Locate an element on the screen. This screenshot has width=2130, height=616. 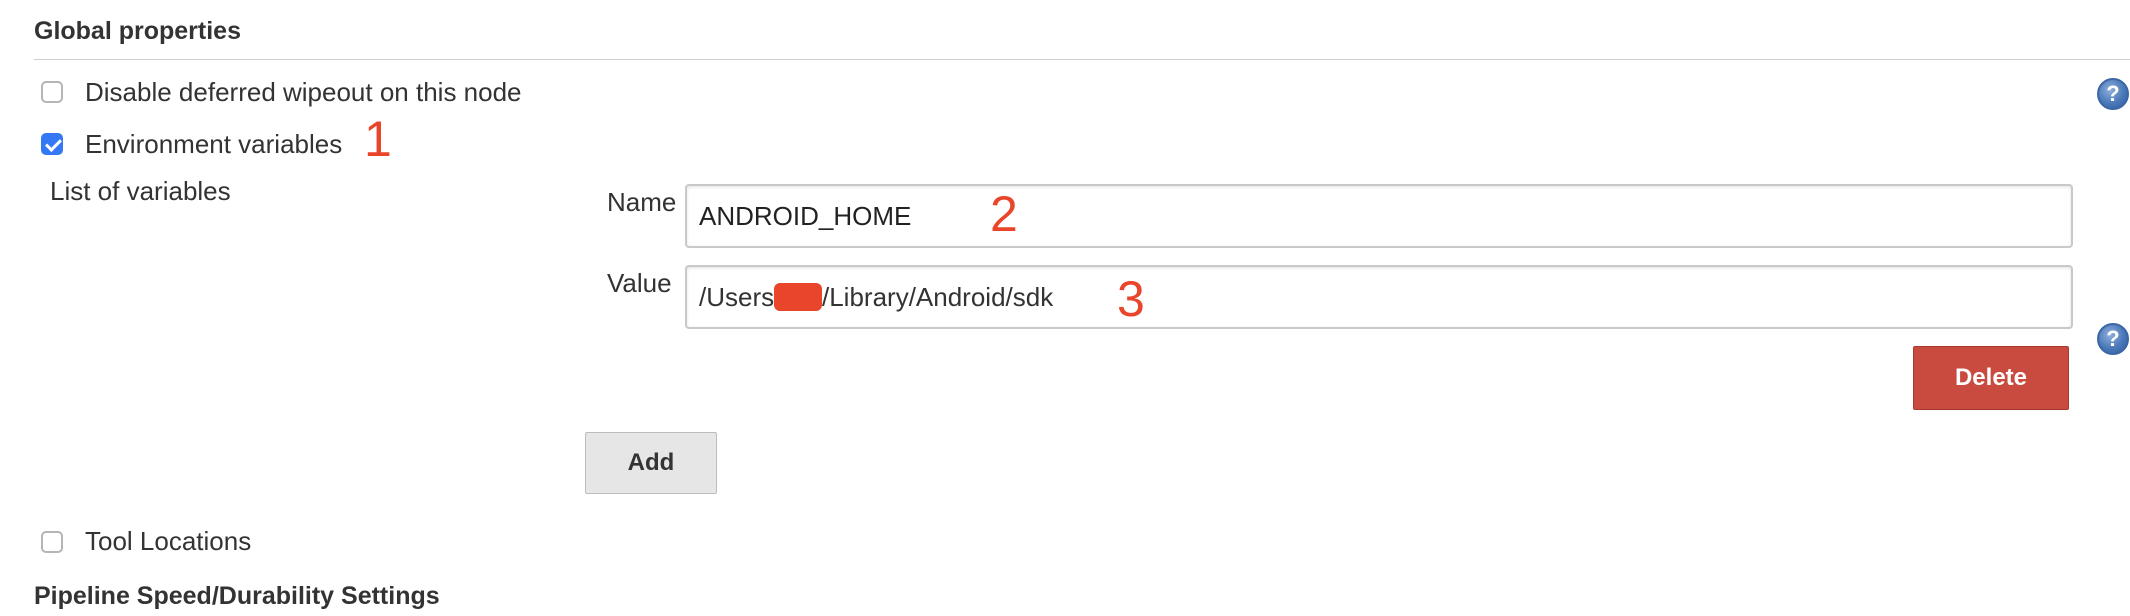
annotation-number-3: 3 is located at coordinates (1131, 299).